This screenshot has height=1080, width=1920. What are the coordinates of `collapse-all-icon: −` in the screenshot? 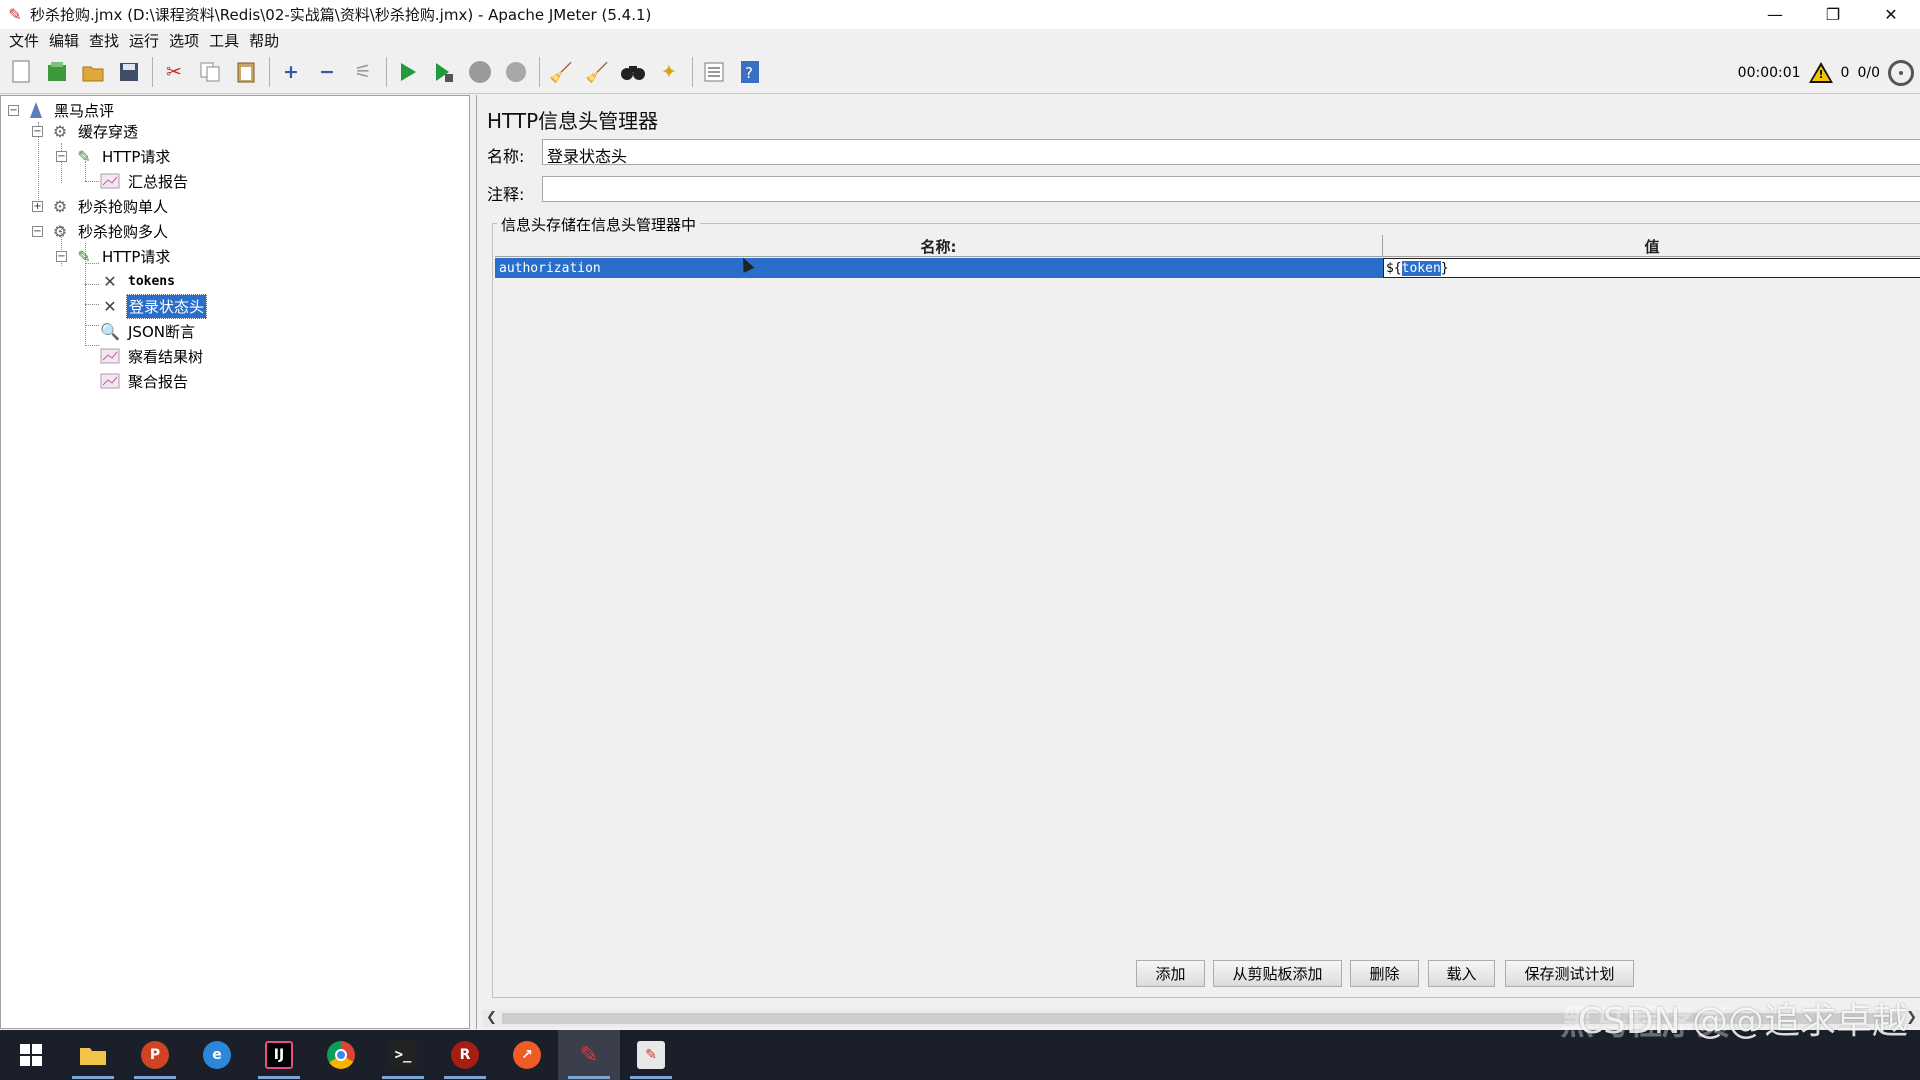 It's located at (327, 72).